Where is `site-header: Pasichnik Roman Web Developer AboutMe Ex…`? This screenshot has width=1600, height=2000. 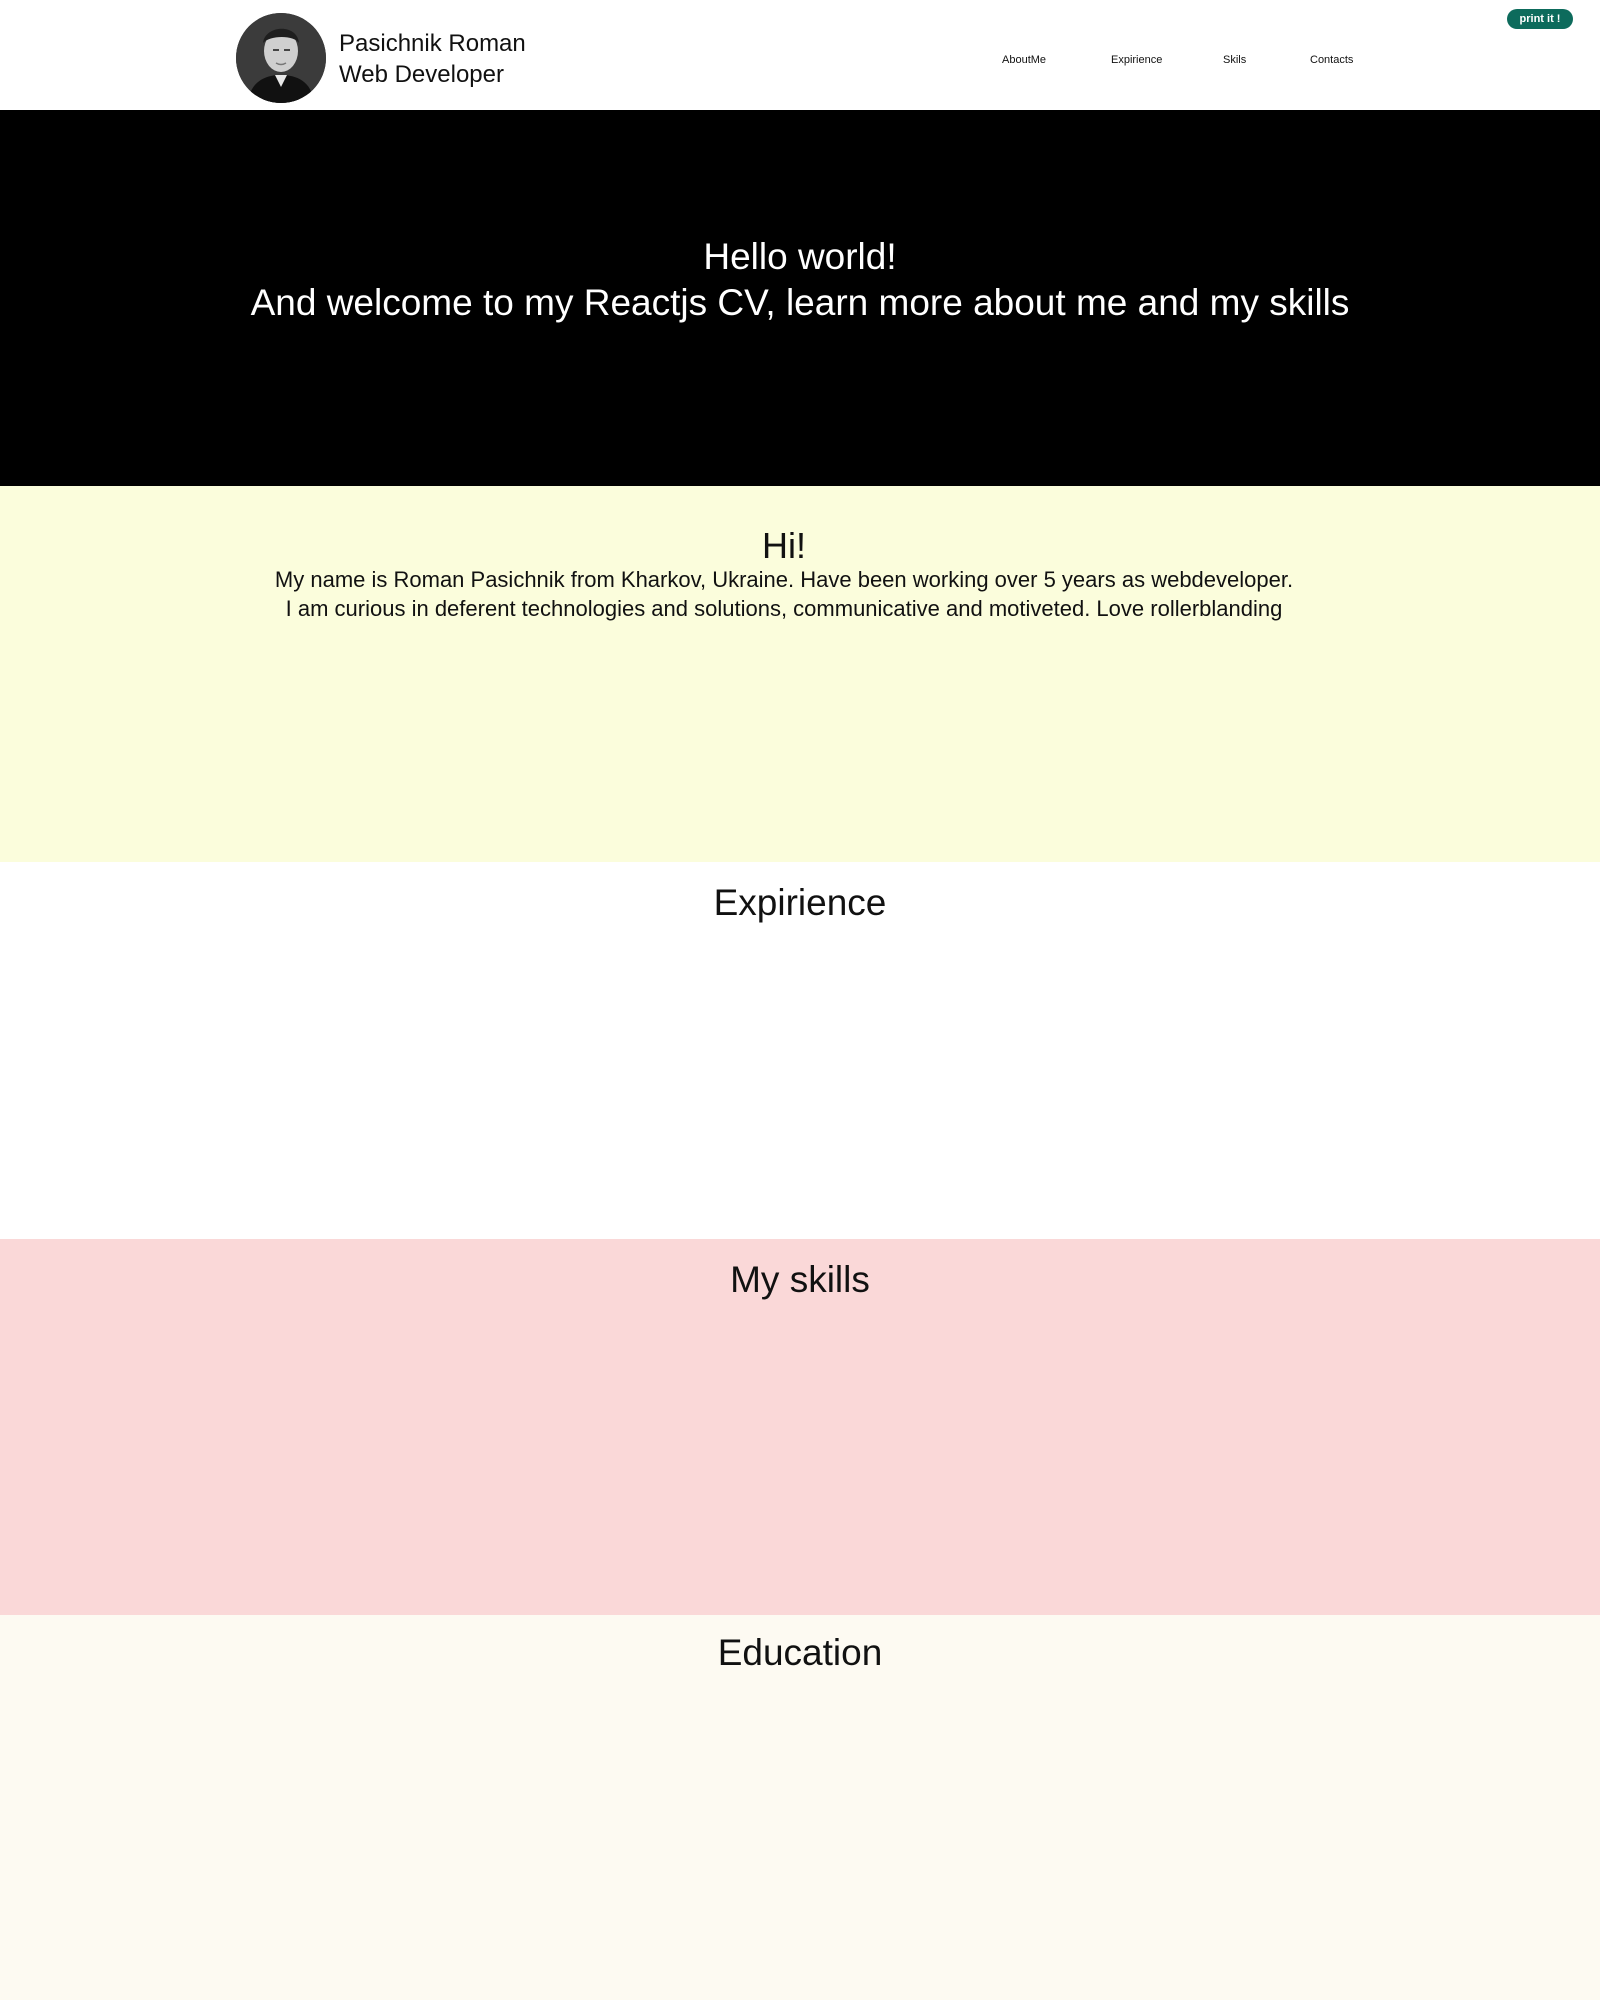
site-header: Pasichnik Roman Web Developer AboutMe Ex… is located at coordinates (800, 55).